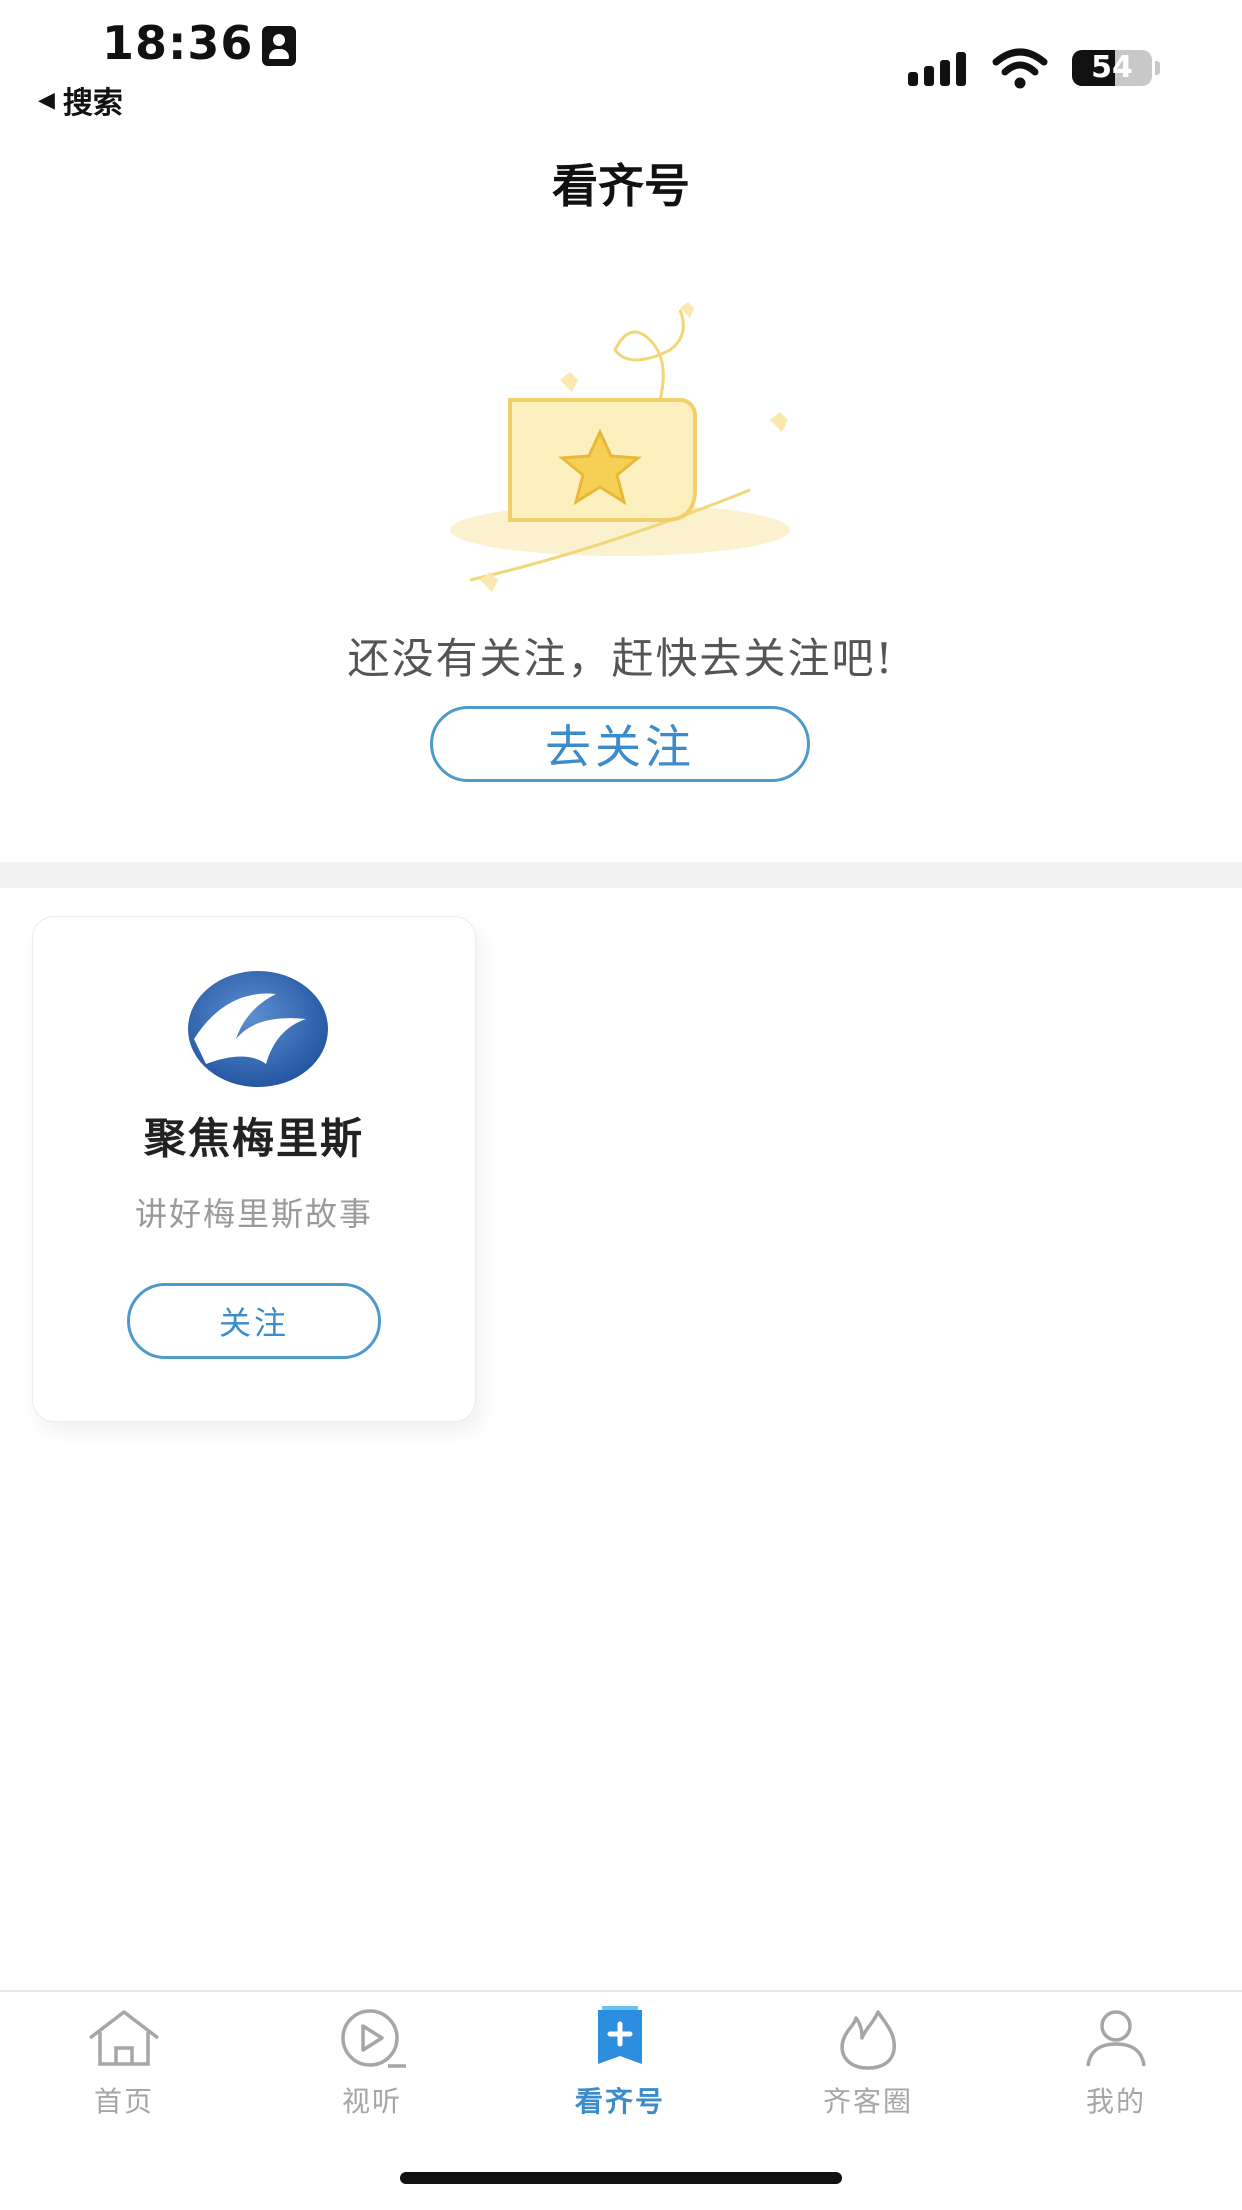  I want to click on cellular-signal-icon, so click(940, 69).